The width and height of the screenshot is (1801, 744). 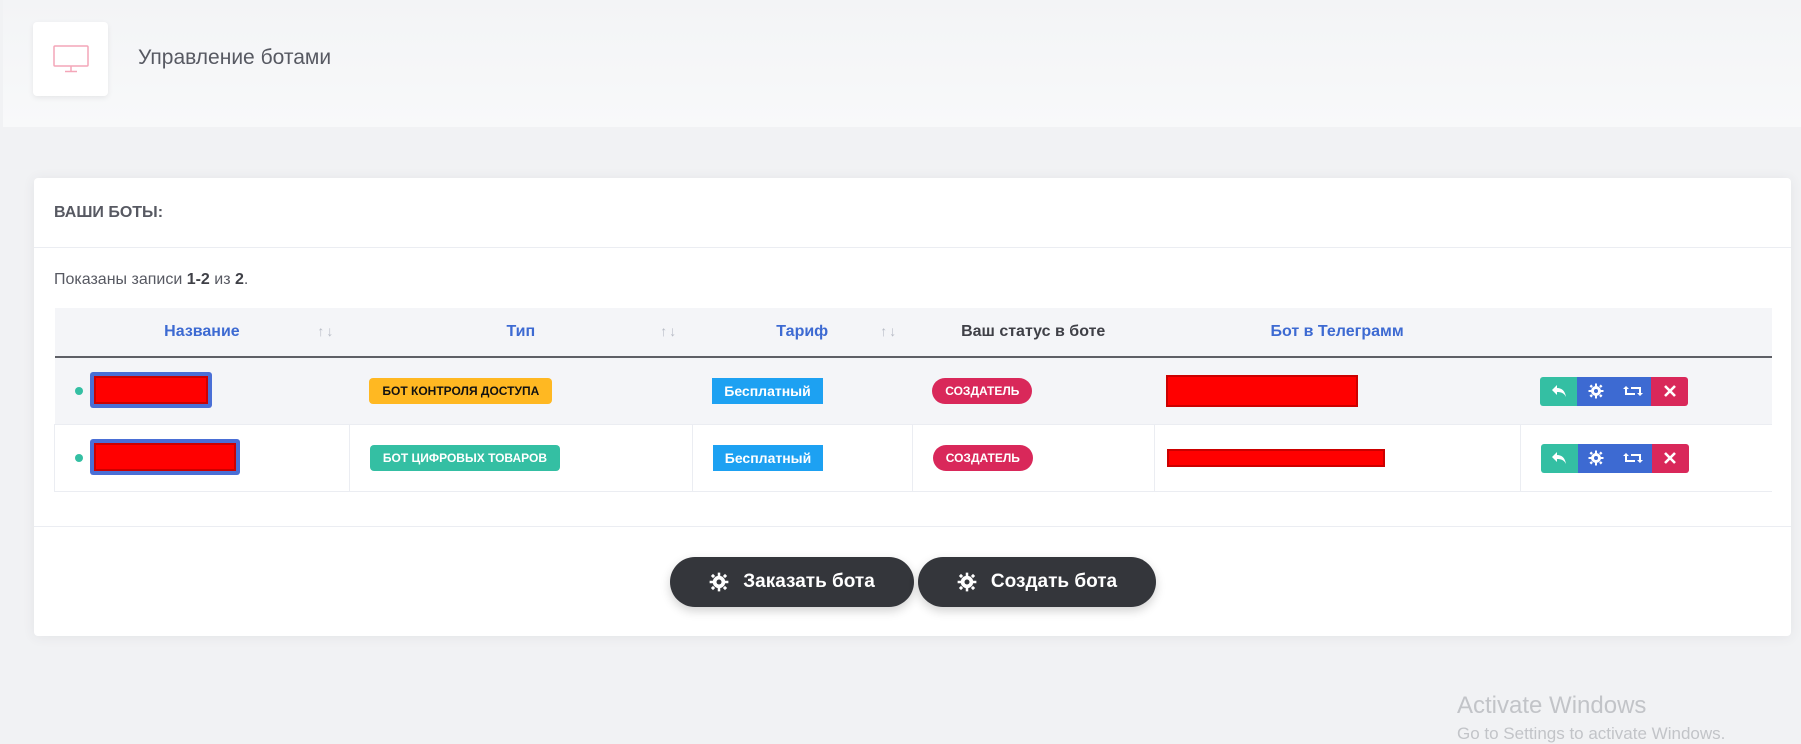 I want to click on card-title: ВАШИ БОТЫ:, so click(x=109, y=212).